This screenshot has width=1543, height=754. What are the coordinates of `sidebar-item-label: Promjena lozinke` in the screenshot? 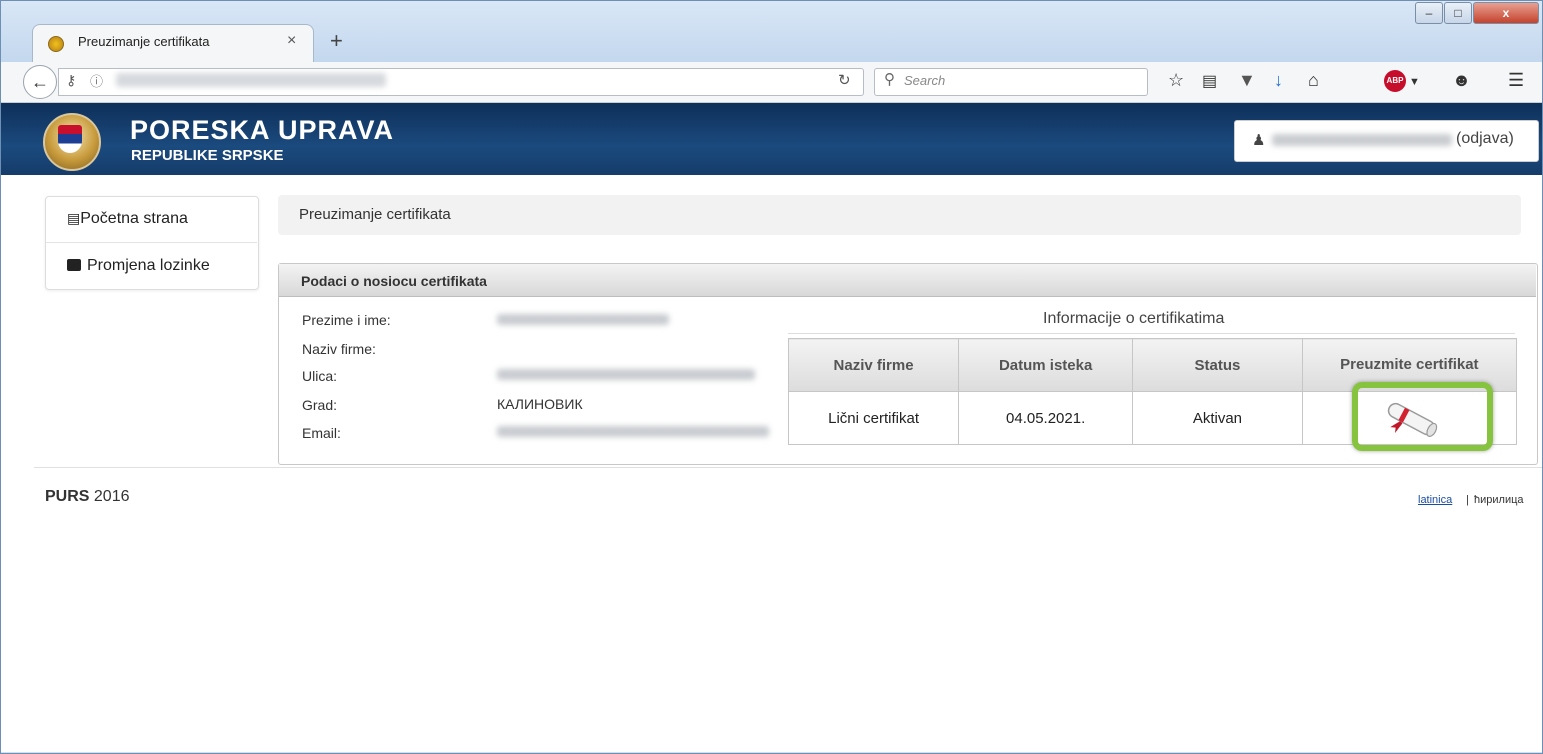 It's located at (148, 265).